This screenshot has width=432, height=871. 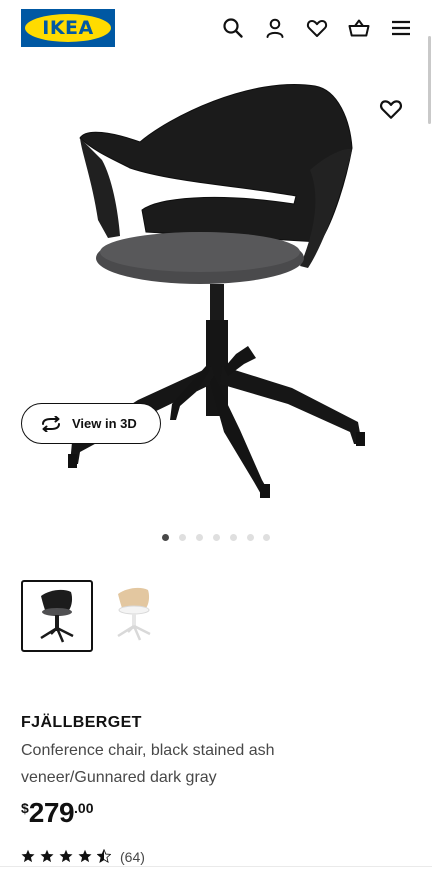 What do you see at coordinates (134, 614) in the screenshot?
I see `white-chair-thumbnail` at bounding box center [134, 614].